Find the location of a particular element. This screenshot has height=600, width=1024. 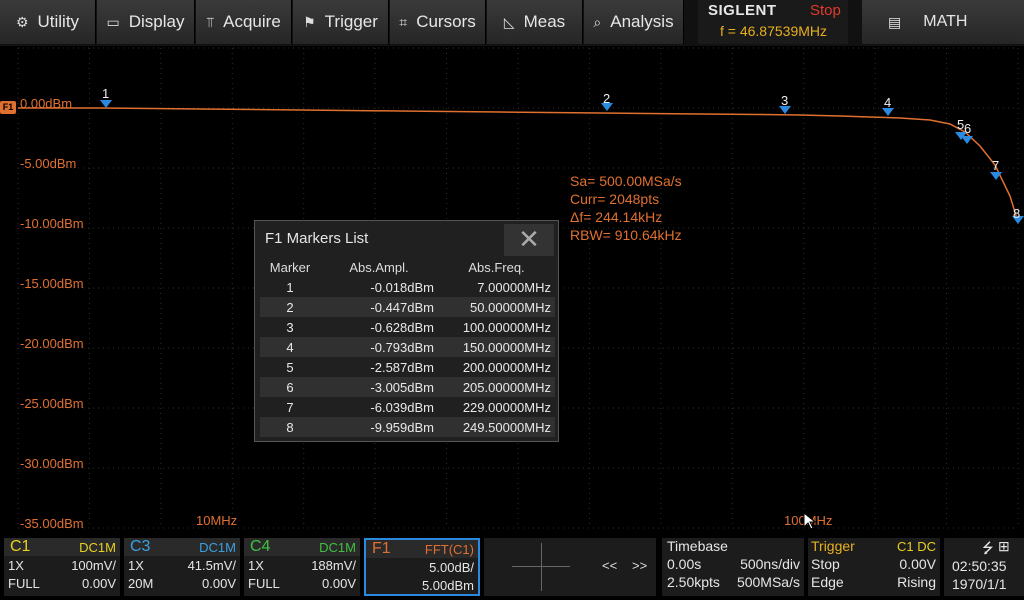

table-row: 7 -6.039dBm 229.00000MHz is located at coordinates (407, 407).